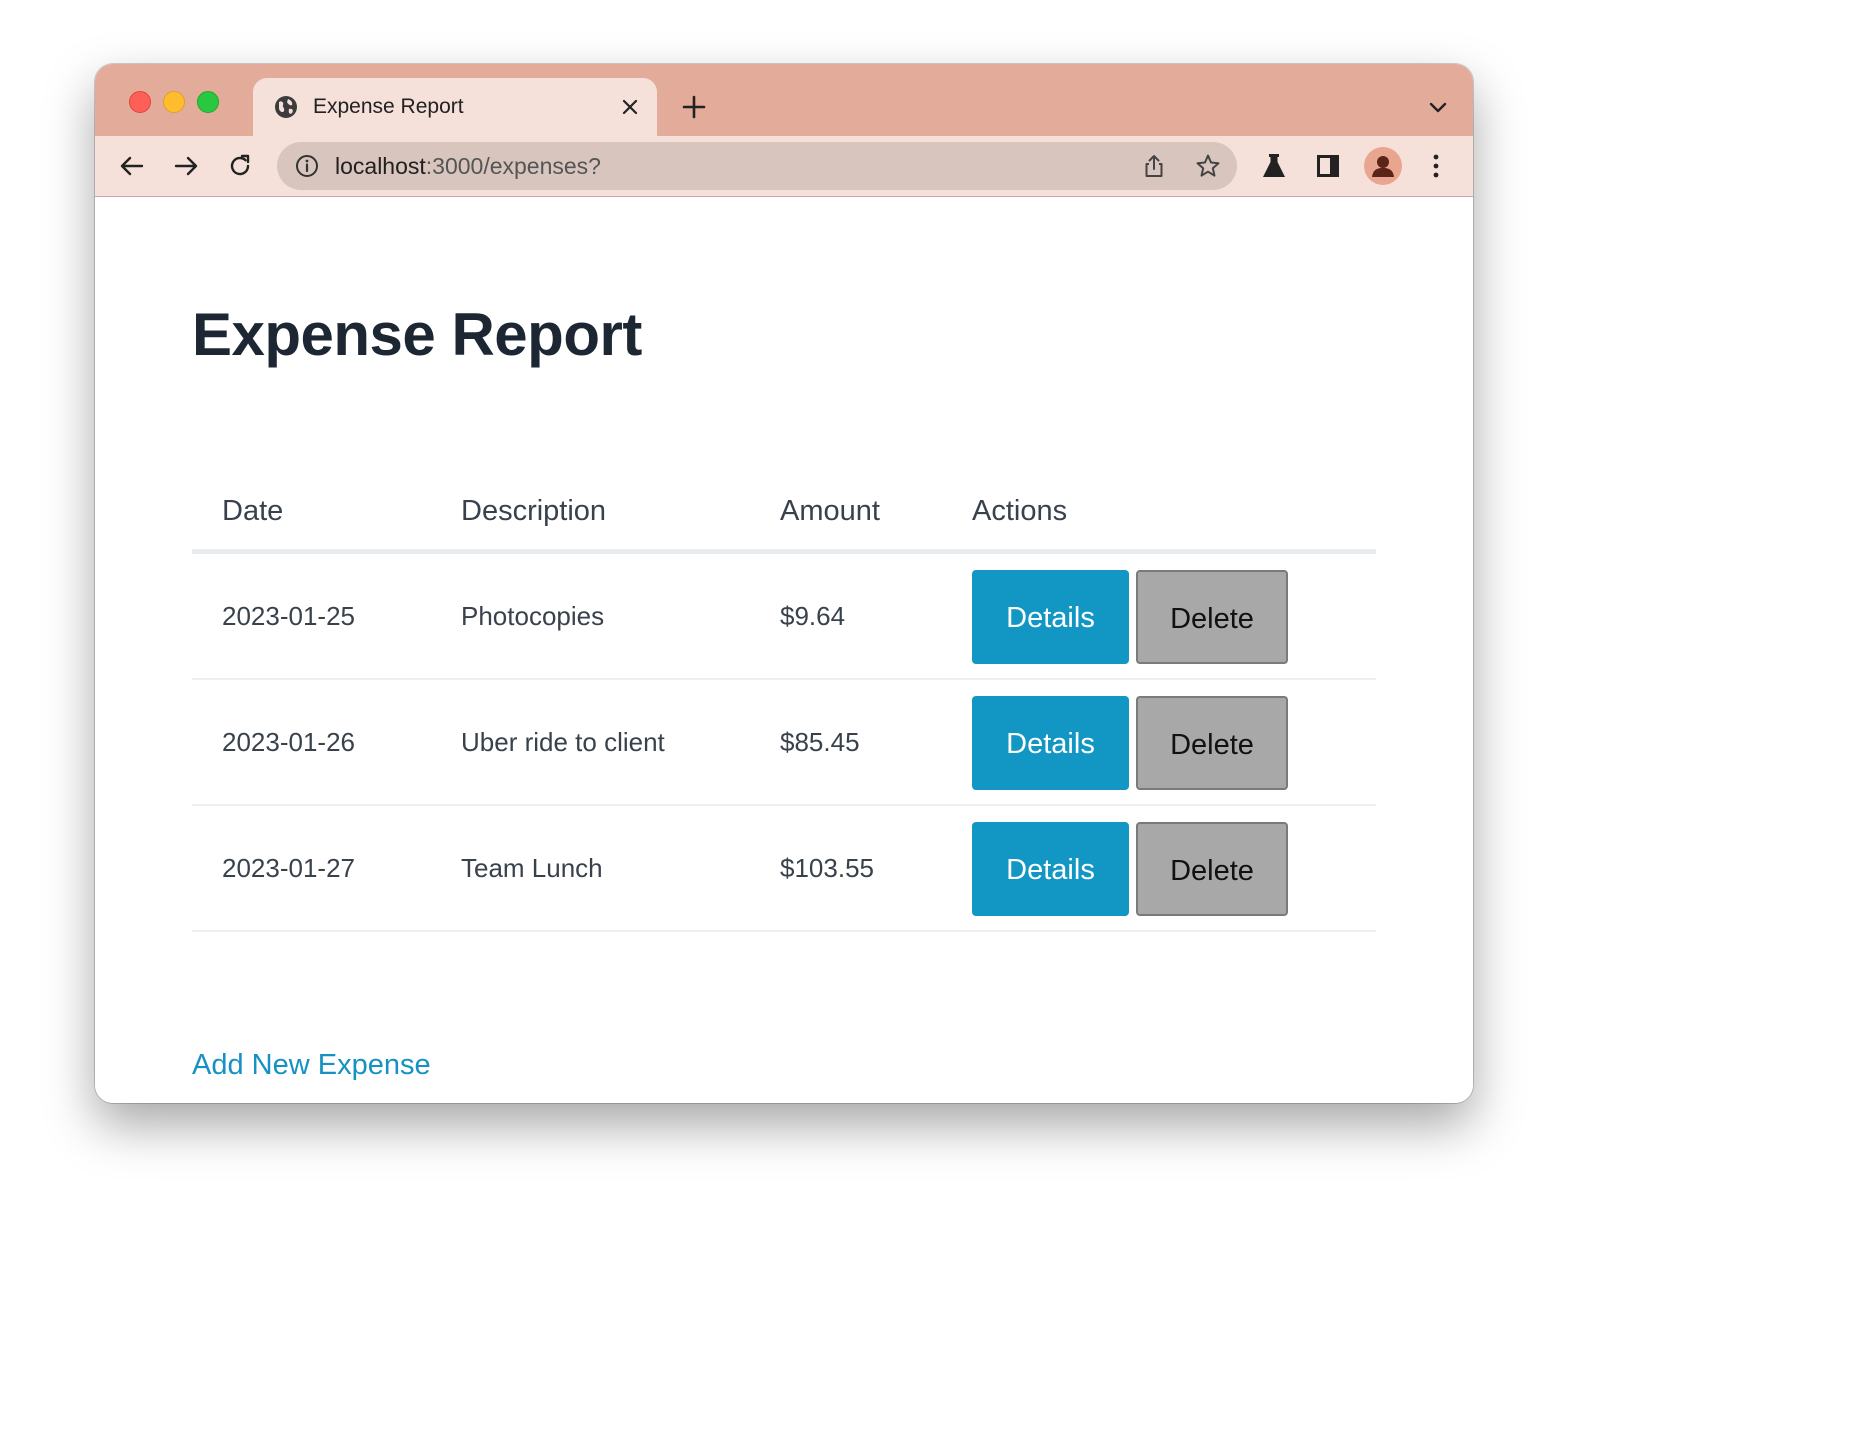  What do you see at coordinates (534, 511) in the screenshot?
I see `header-description: Description` at bounding box center [534, 511].